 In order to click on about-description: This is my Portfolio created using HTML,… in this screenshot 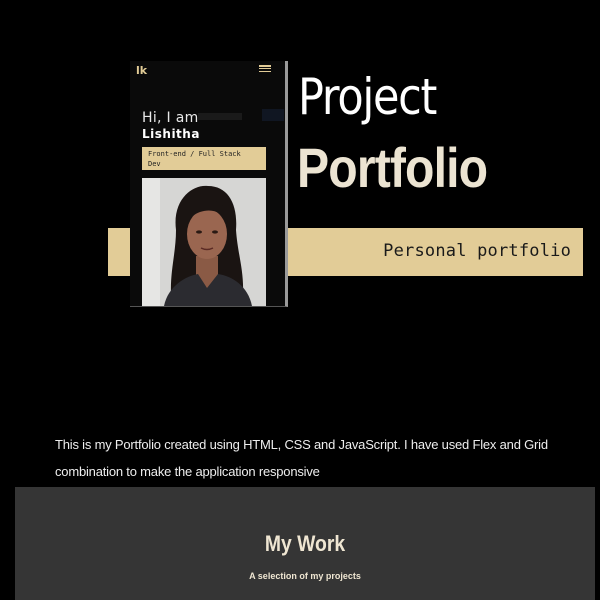, I will do `click(301, 458)`.